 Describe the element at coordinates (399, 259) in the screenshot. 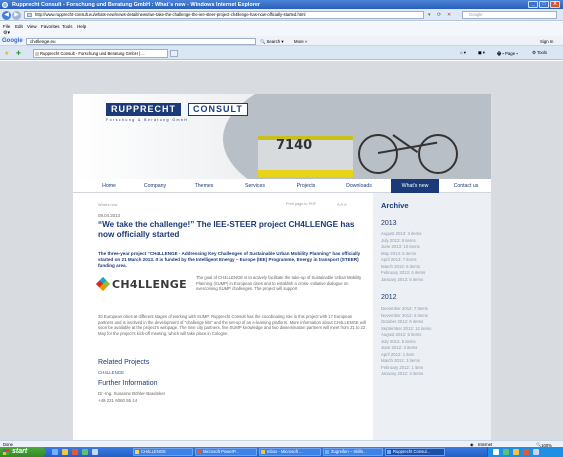

I see `archive-item: April 2013: 7 items` at that location.